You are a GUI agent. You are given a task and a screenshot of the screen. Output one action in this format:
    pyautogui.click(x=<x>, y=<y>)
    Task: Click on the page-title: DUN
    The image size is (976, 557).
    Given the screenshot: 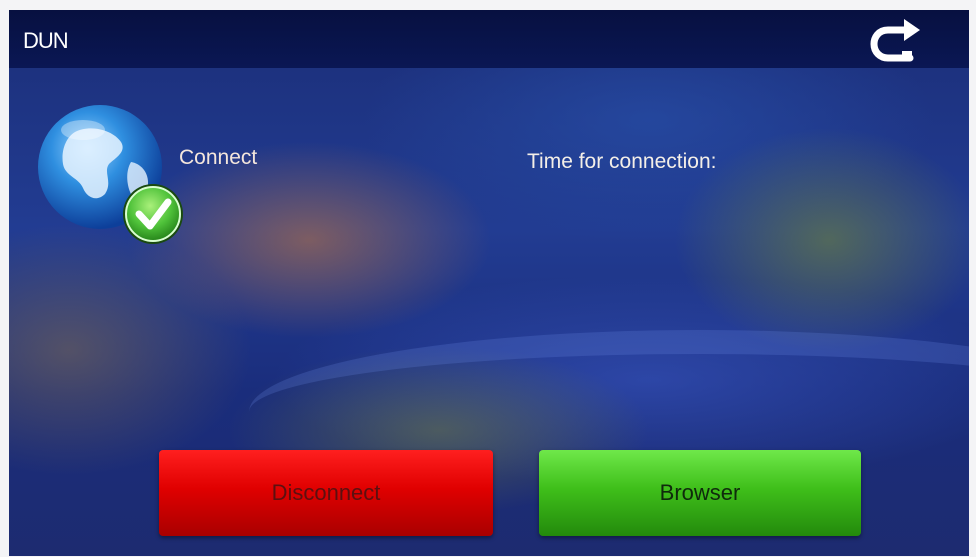 What is the action you would take?
    pyautogui.click(x=46, y=40)
    